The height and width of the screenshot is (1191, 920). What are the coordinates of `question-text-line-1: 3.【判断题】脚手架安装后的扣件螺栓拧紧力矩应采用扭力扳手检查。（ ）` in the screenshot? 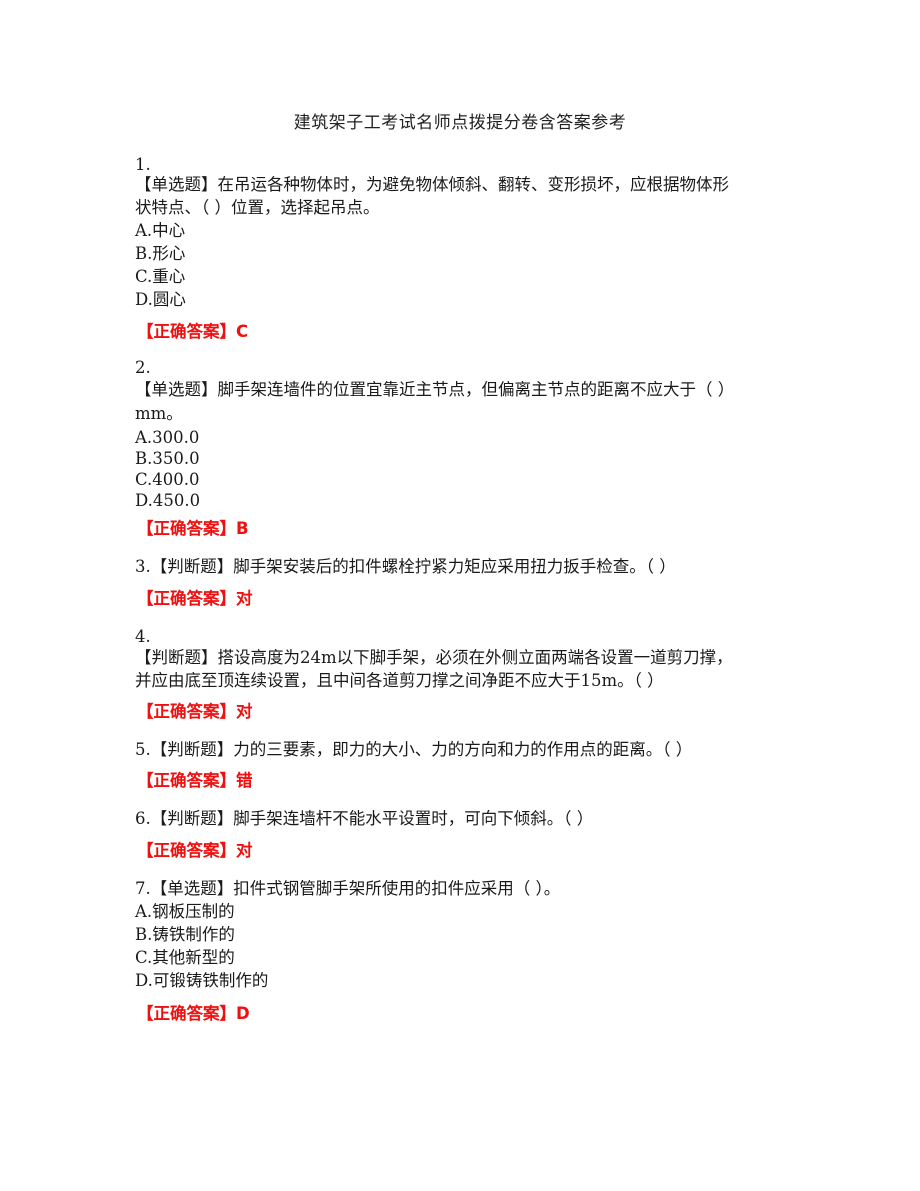 It's located at (405, 567).